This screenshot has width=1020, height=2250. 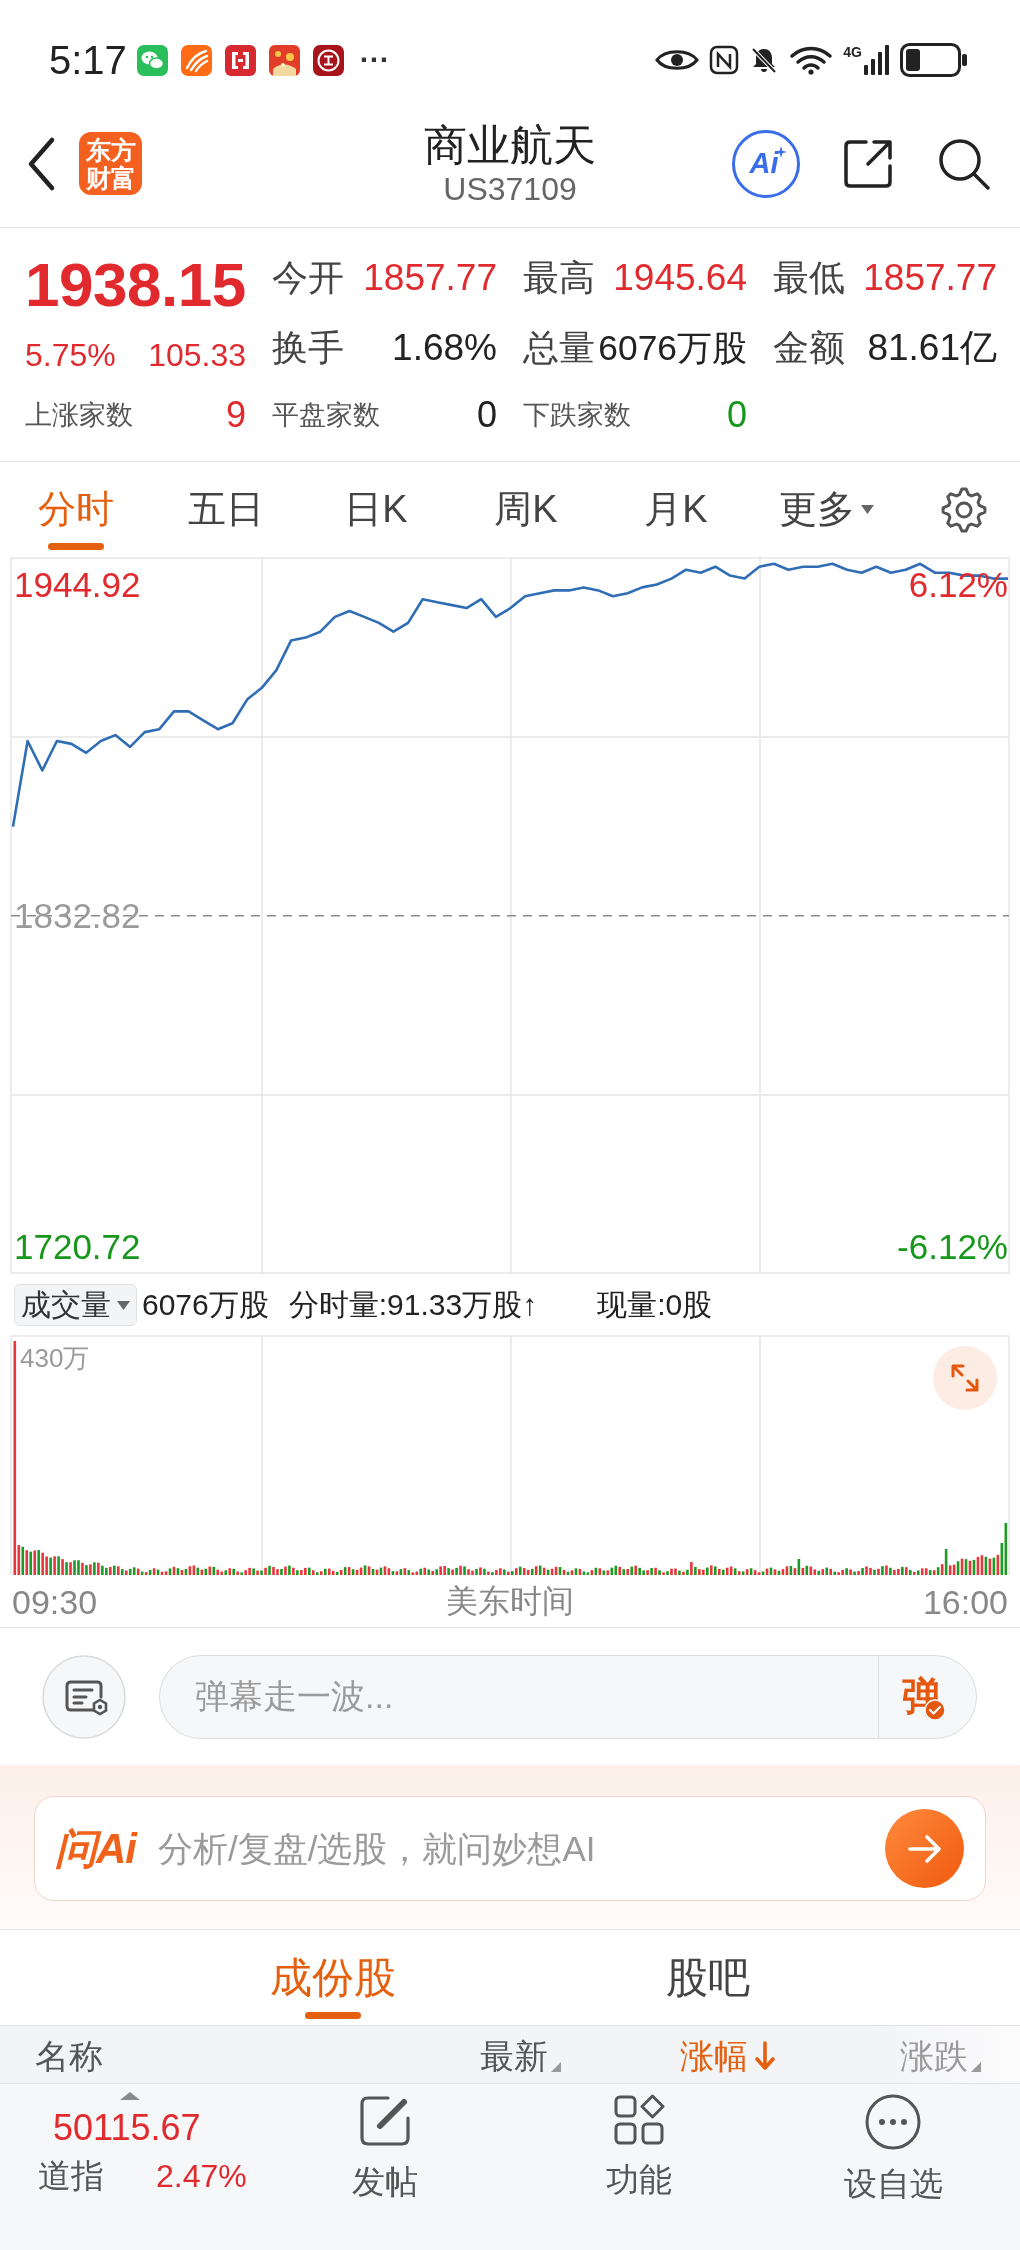 What do you see at coordinates (135, 285) in the screenshot?
I see `last-price: 1938.15` at bounding box center [135, 285].